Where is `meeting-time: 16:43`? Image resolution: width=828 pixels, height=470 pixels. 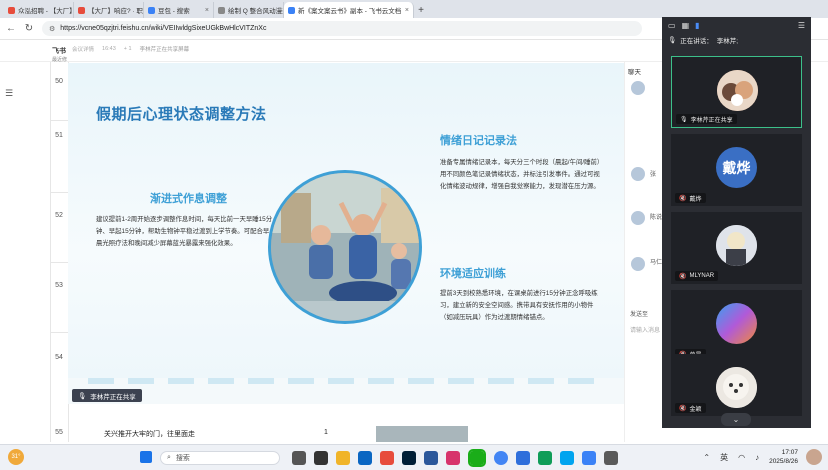 meeting-time: 16:43 is located at coordinates (109, 49).